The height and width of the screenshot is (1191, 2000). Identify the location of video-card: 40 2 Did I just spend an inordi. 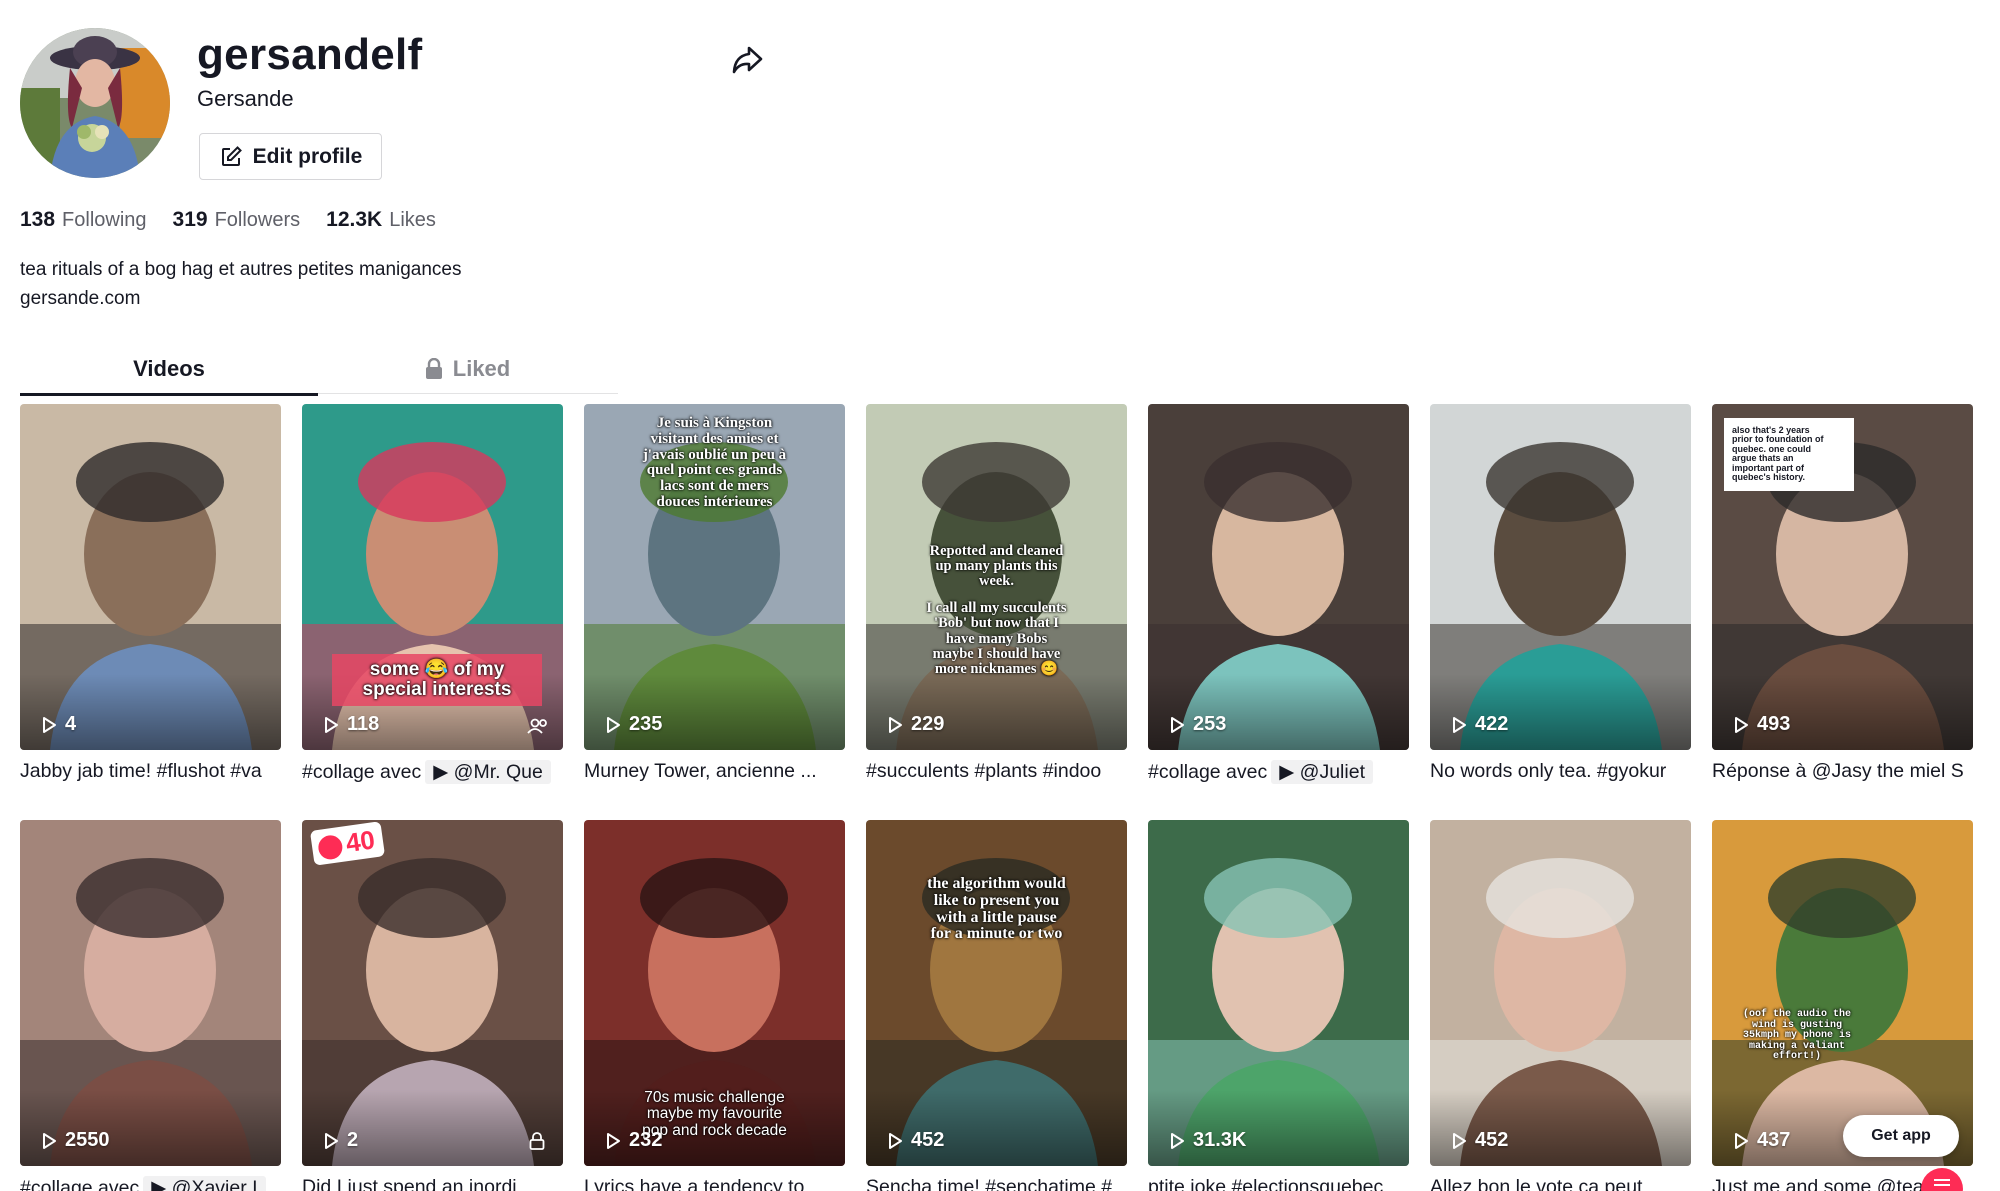
(432, 1005).